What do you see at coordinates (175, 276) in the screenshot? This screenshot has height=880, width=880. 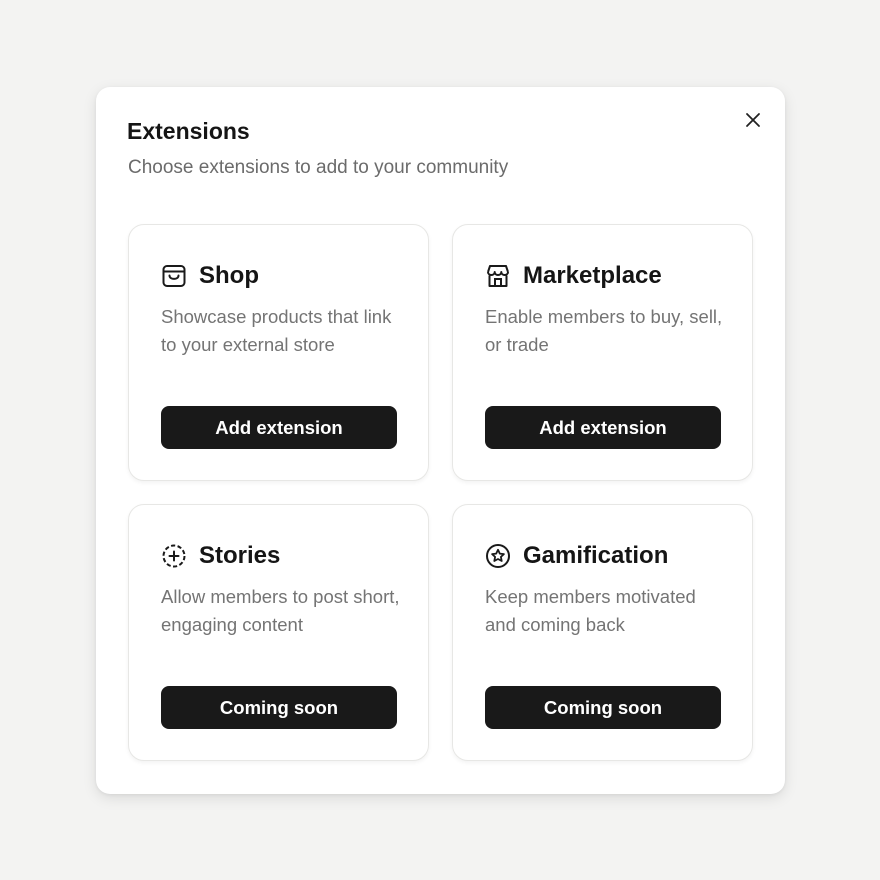 I see `shopping-bag-icon` at bounding box center [175, 276].